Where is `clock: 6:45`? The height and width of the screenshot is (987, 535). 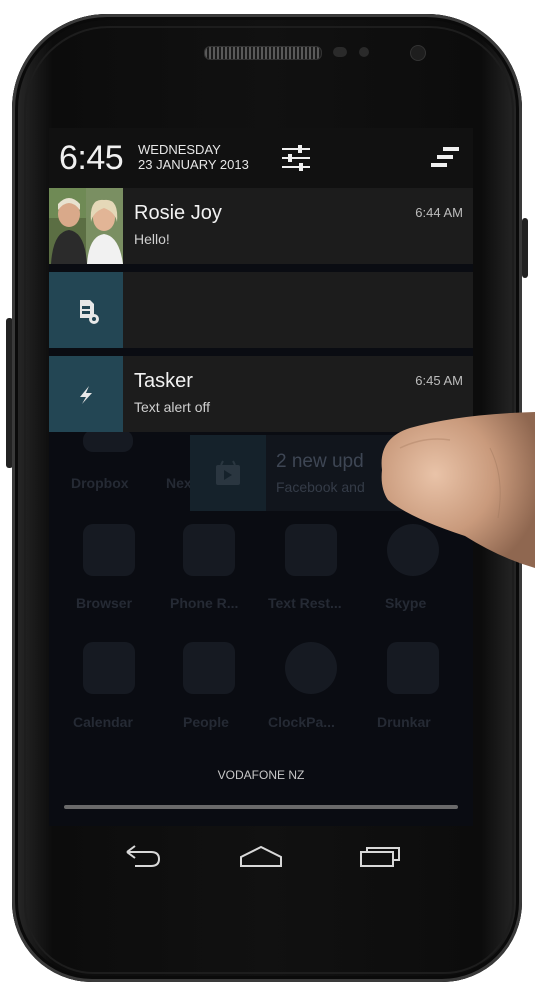 clock: 6:45 is located at coordinates (91, 158).